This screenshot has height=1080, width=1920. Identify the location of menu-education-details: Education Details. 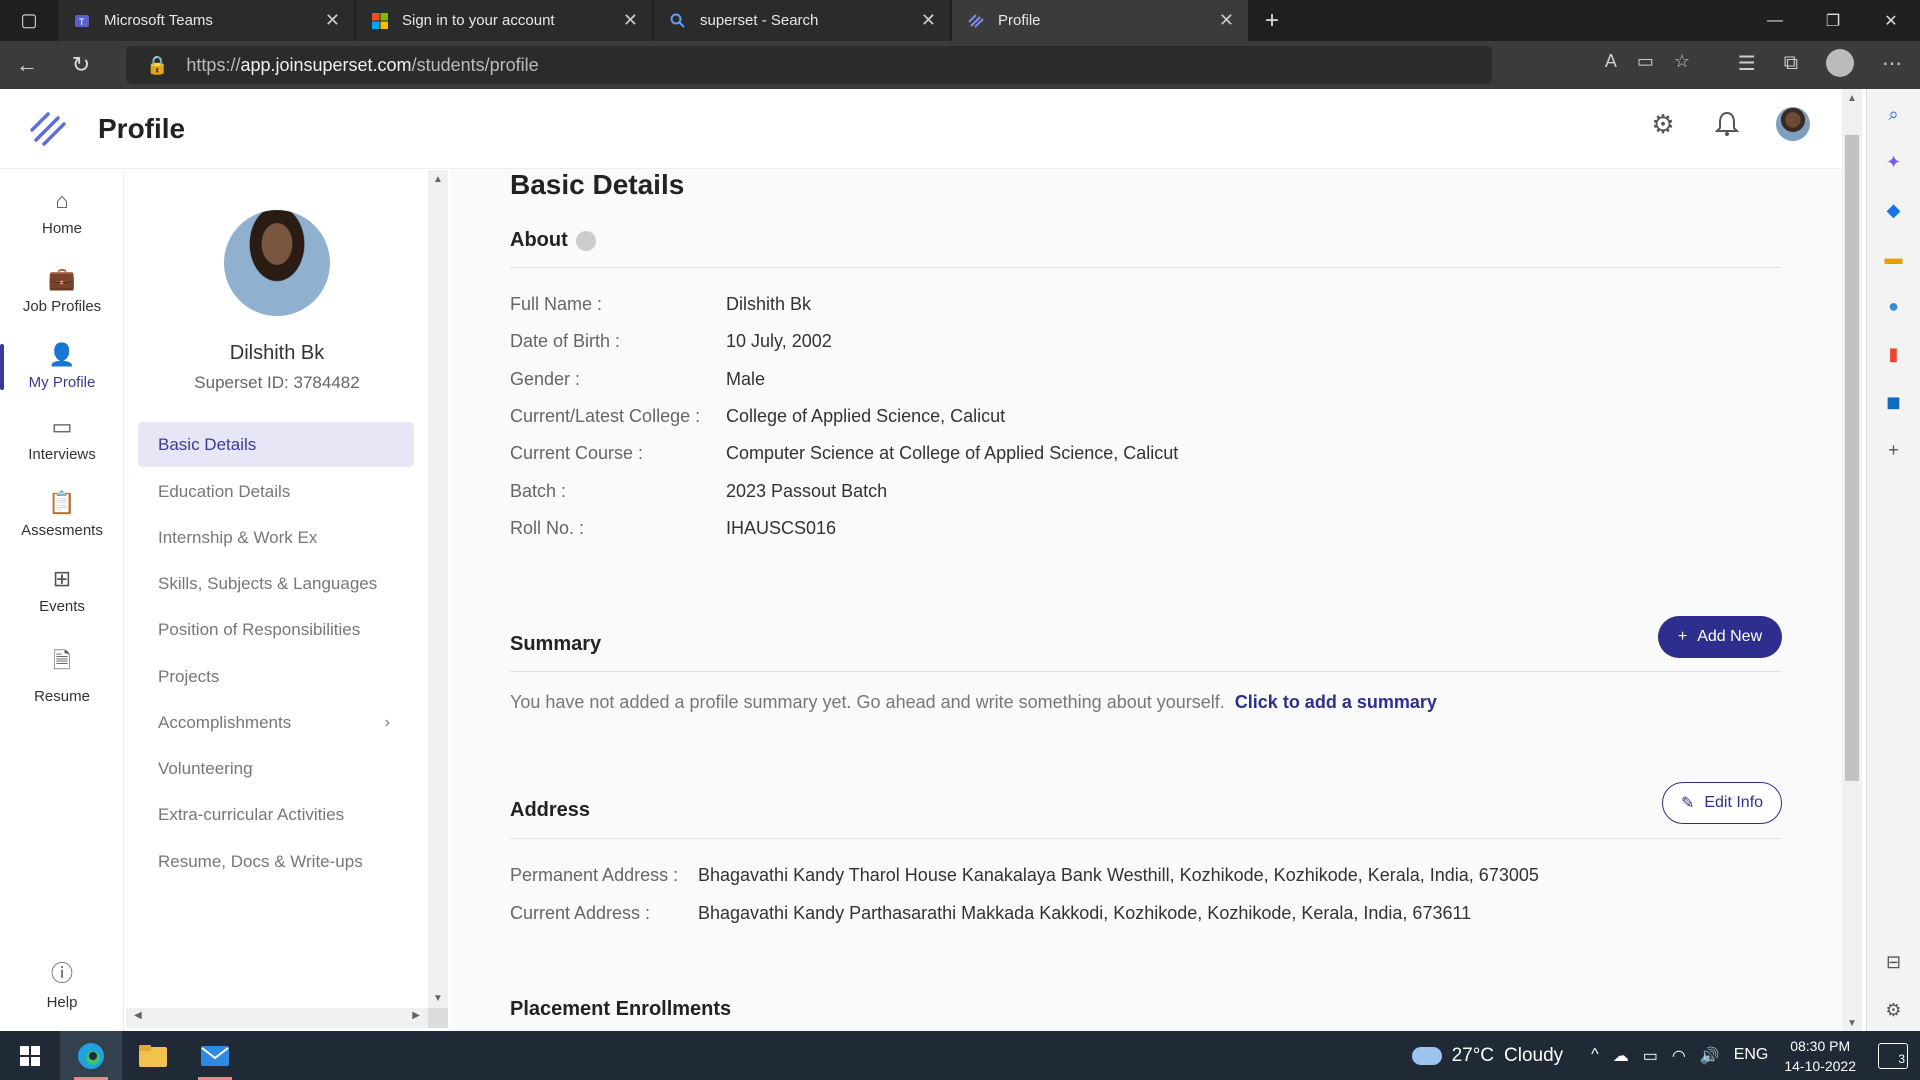
(276, 491).